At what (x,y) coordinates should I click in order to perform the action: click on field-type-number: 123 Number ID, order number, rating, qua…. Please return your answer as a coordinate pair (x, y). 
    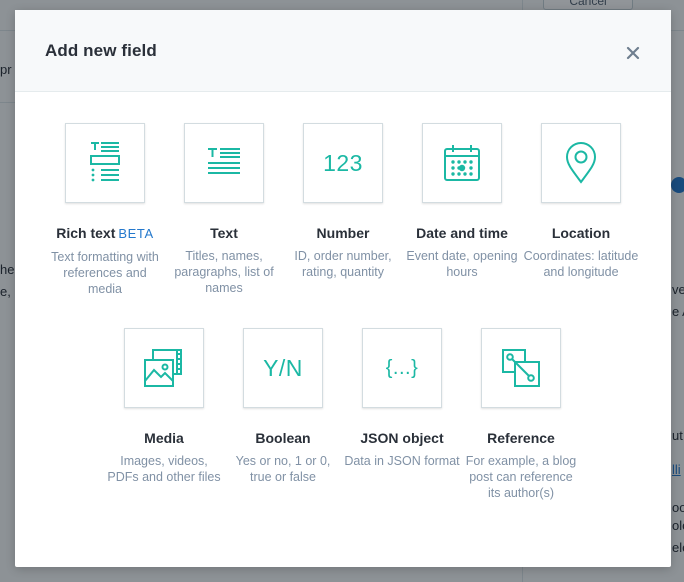
    Looking at the image, I should click on (343, 201).